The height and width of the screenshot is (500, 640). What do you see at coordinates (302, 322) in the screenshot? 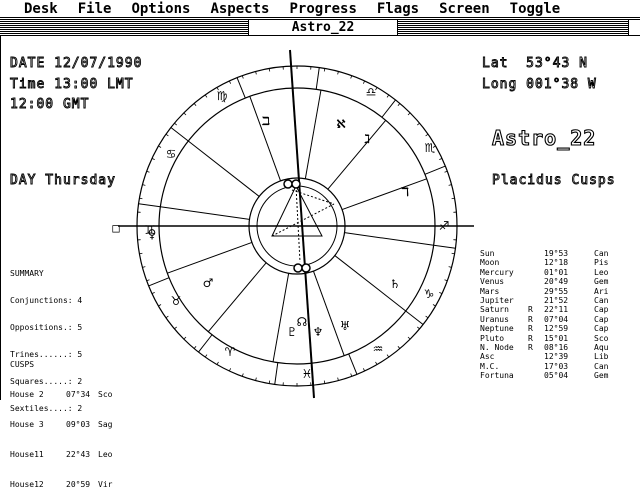
I see `planet-glyph: ☊` at bounding box center [302, 322].